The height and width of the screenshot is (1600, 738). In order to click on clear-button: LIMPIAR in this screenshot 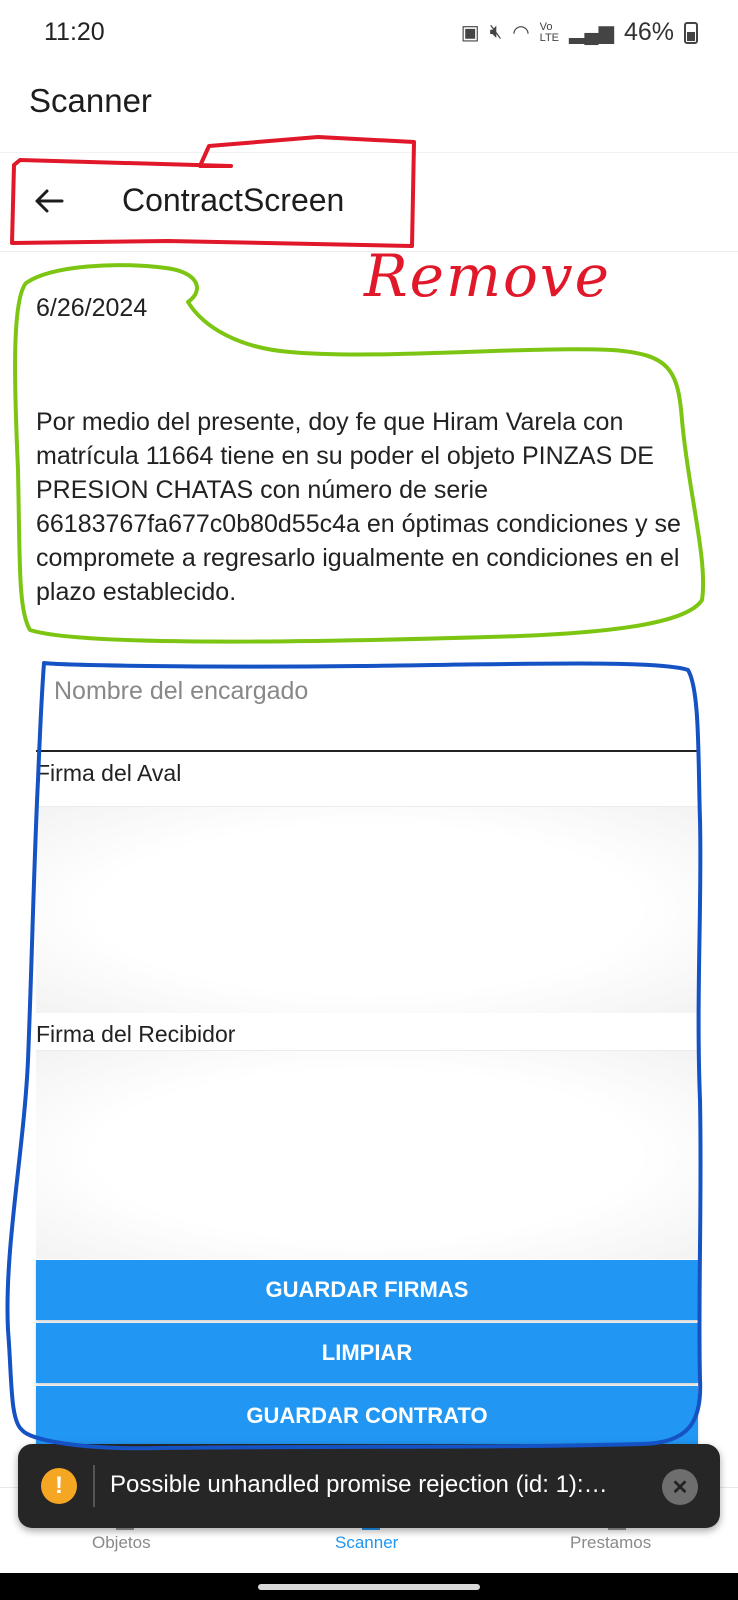, I will do `click(367, 1353)`.